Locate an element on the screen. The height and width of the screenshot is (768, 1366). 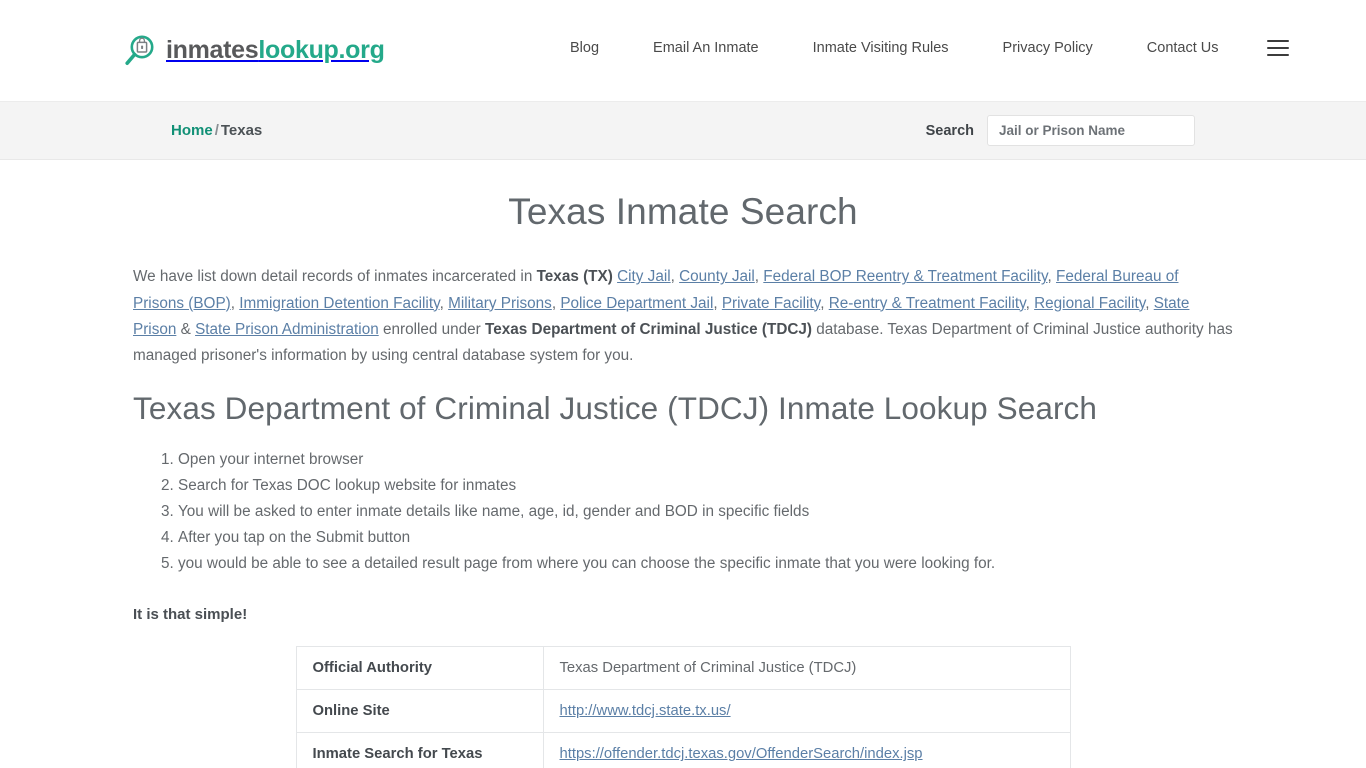
link-state-prison-administration: State Prison Administration is located at coordinates (287, 329).